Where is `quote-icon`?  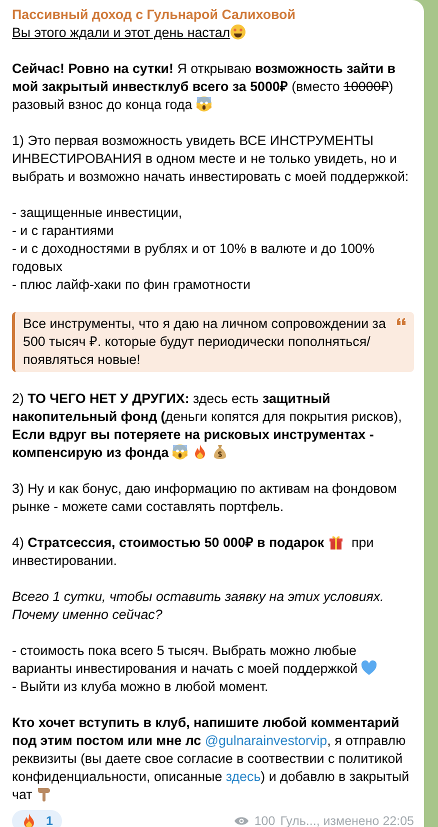 quote-icon is located at coordinates (401, 321).